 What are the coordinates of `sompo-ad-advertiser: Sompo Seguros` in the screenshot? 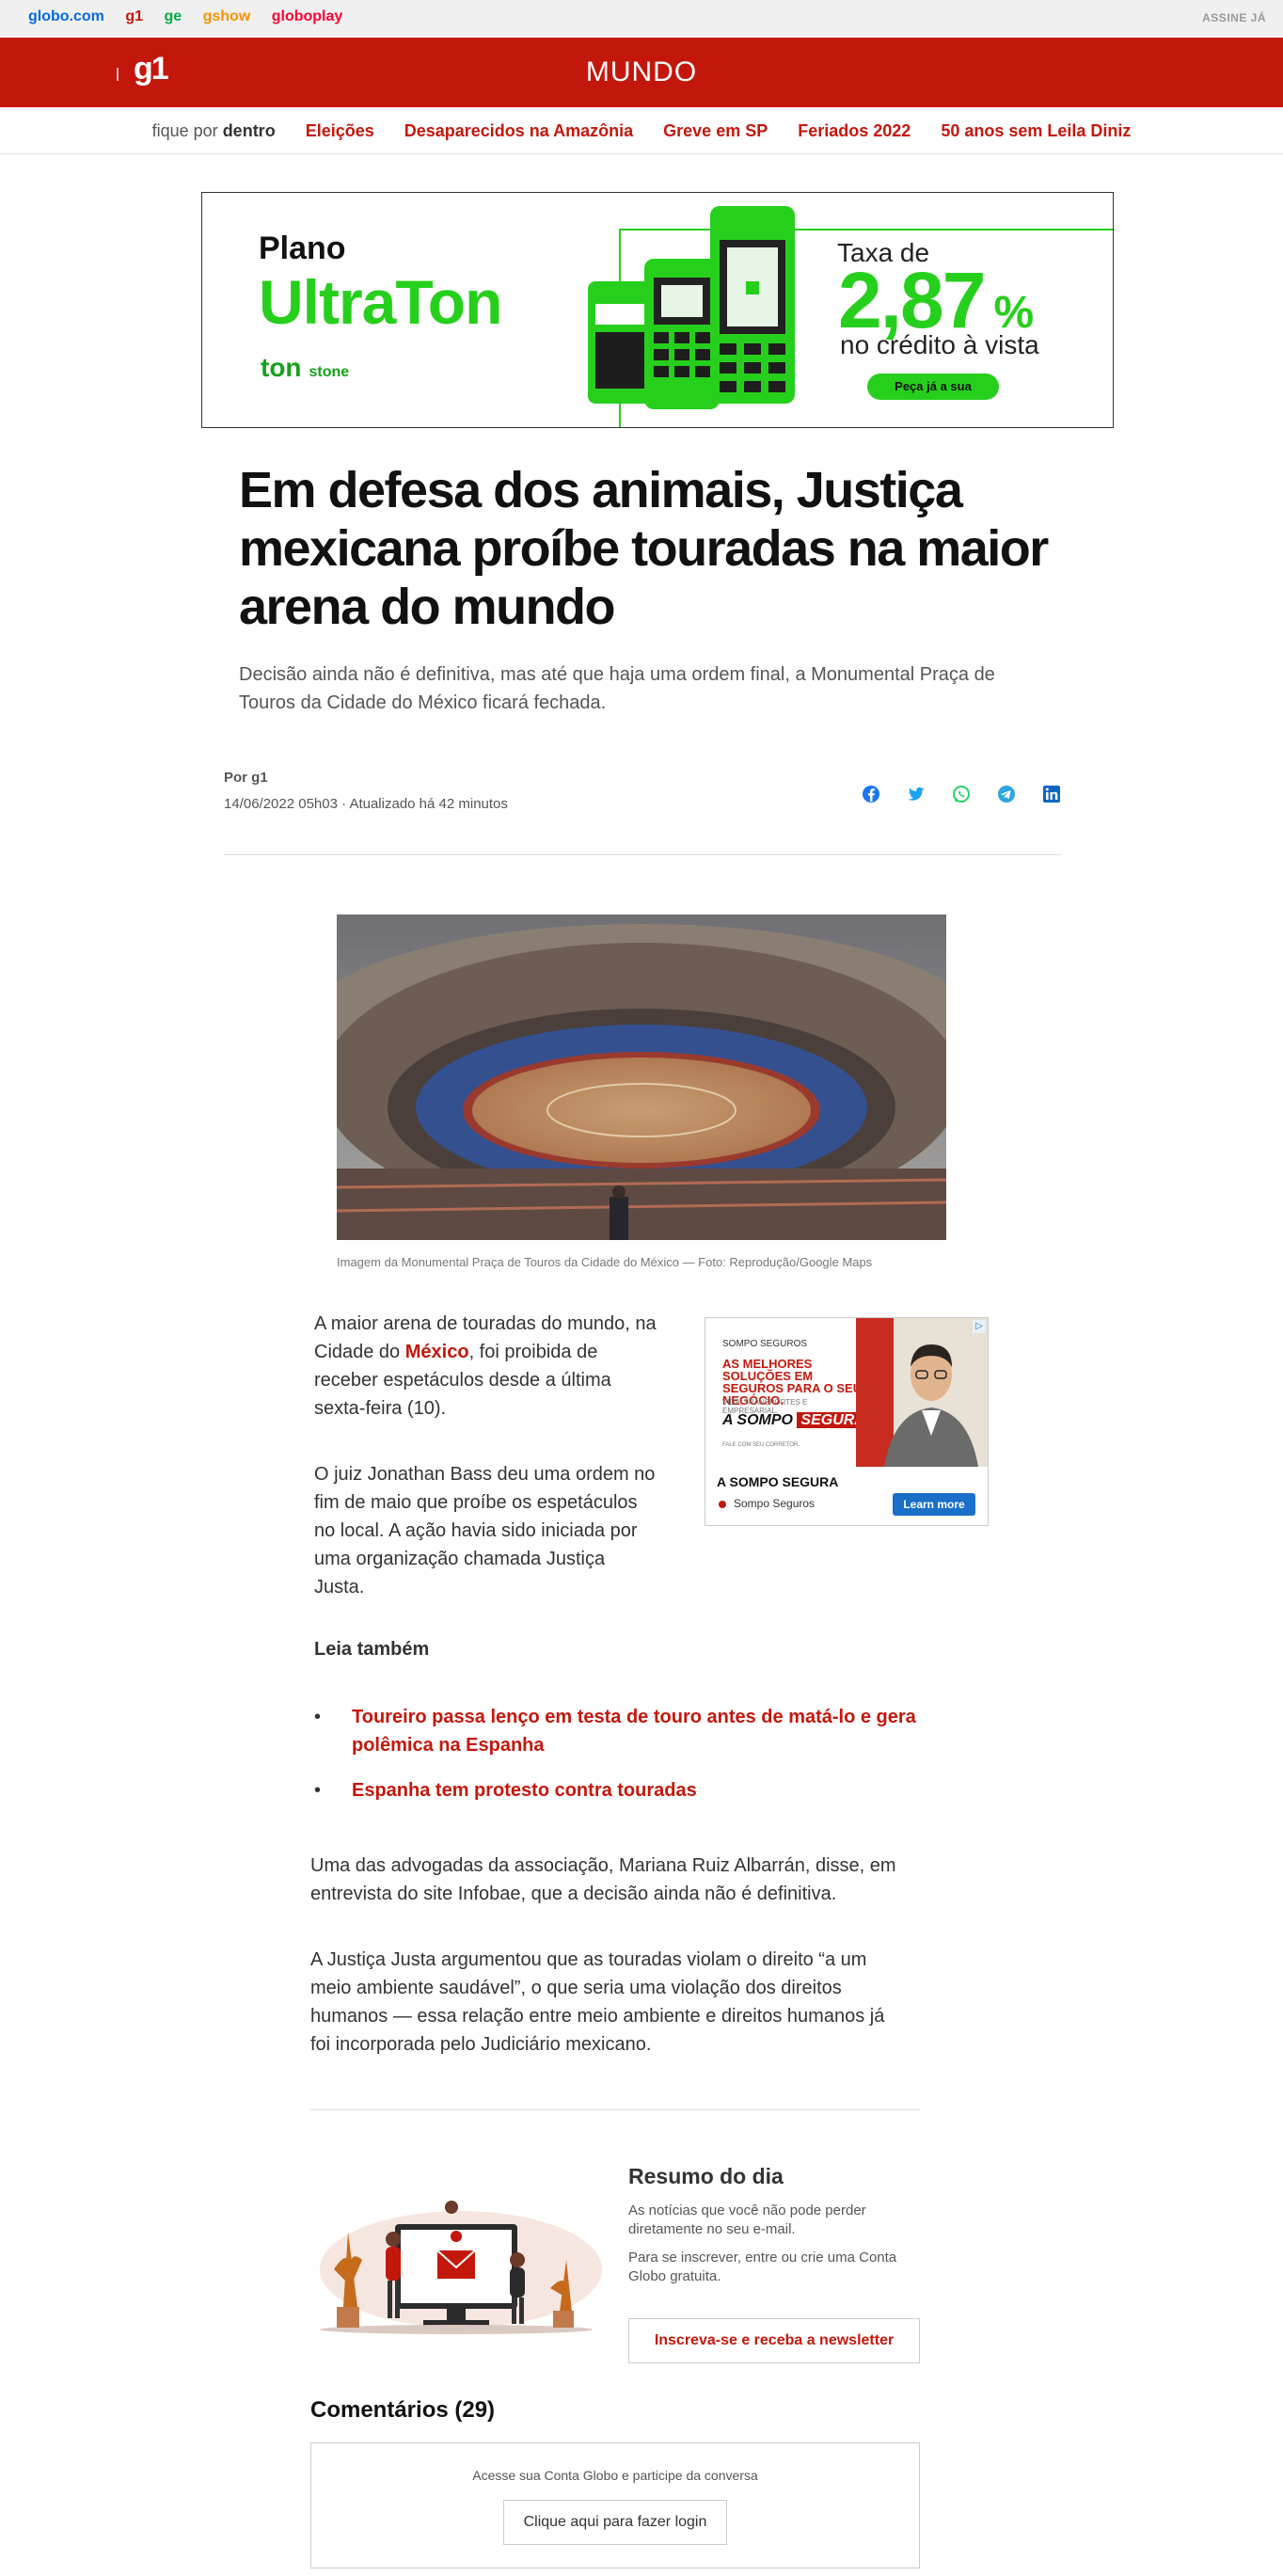 It's located at (775, 1504).